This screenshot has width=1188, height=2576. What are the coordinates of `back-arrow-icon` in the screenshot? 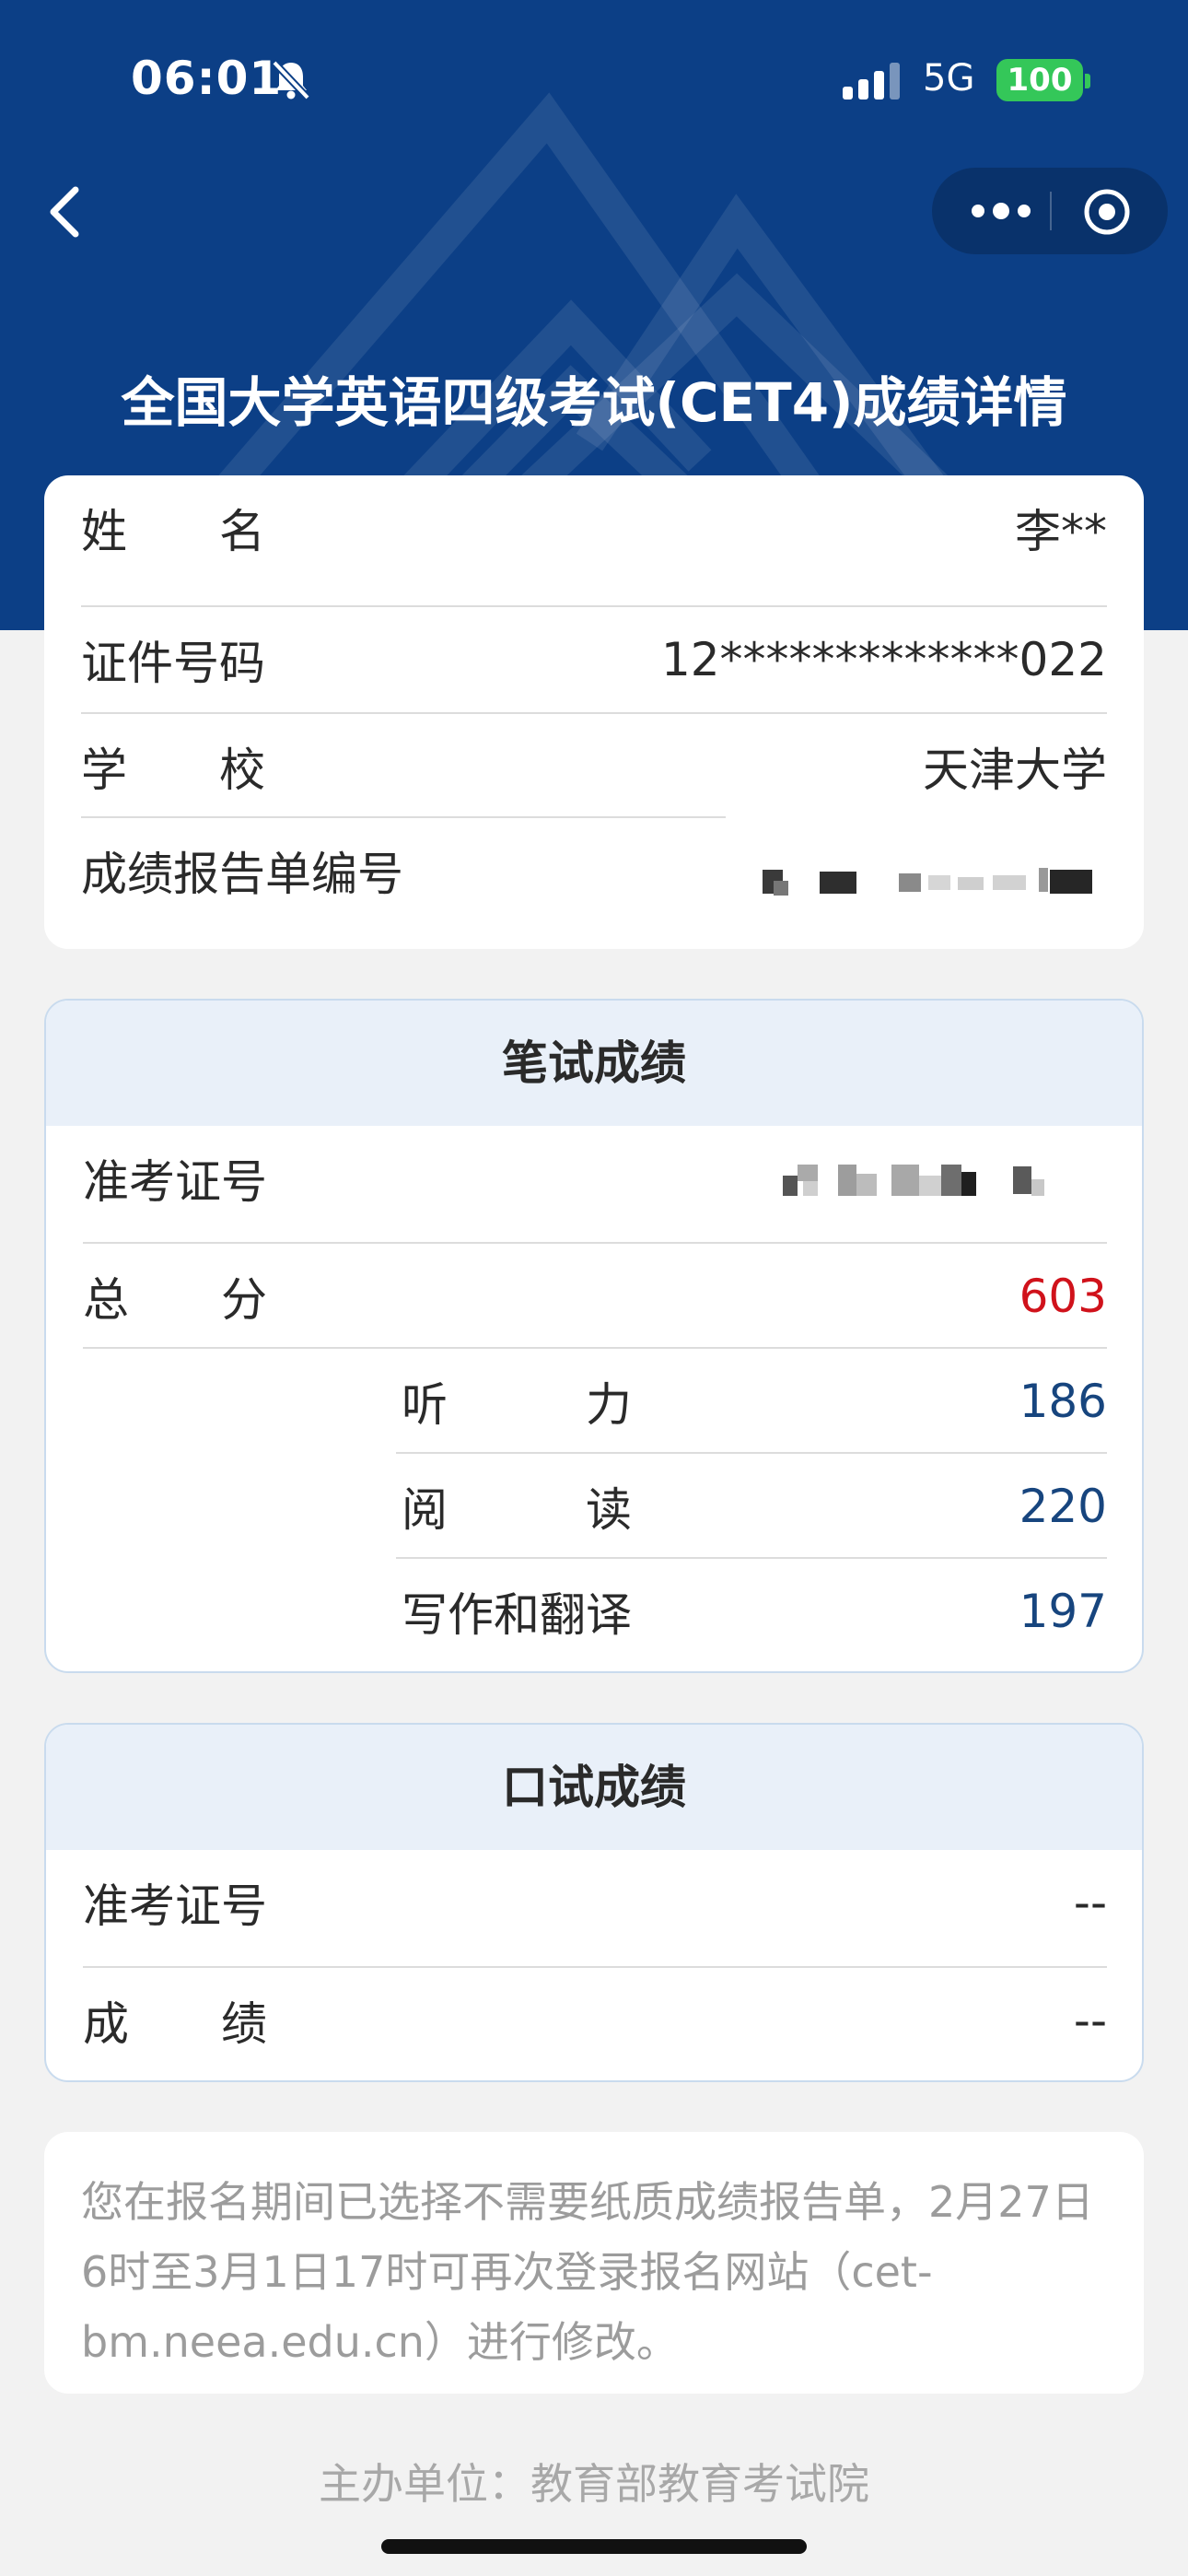 It's located at (68, 212).